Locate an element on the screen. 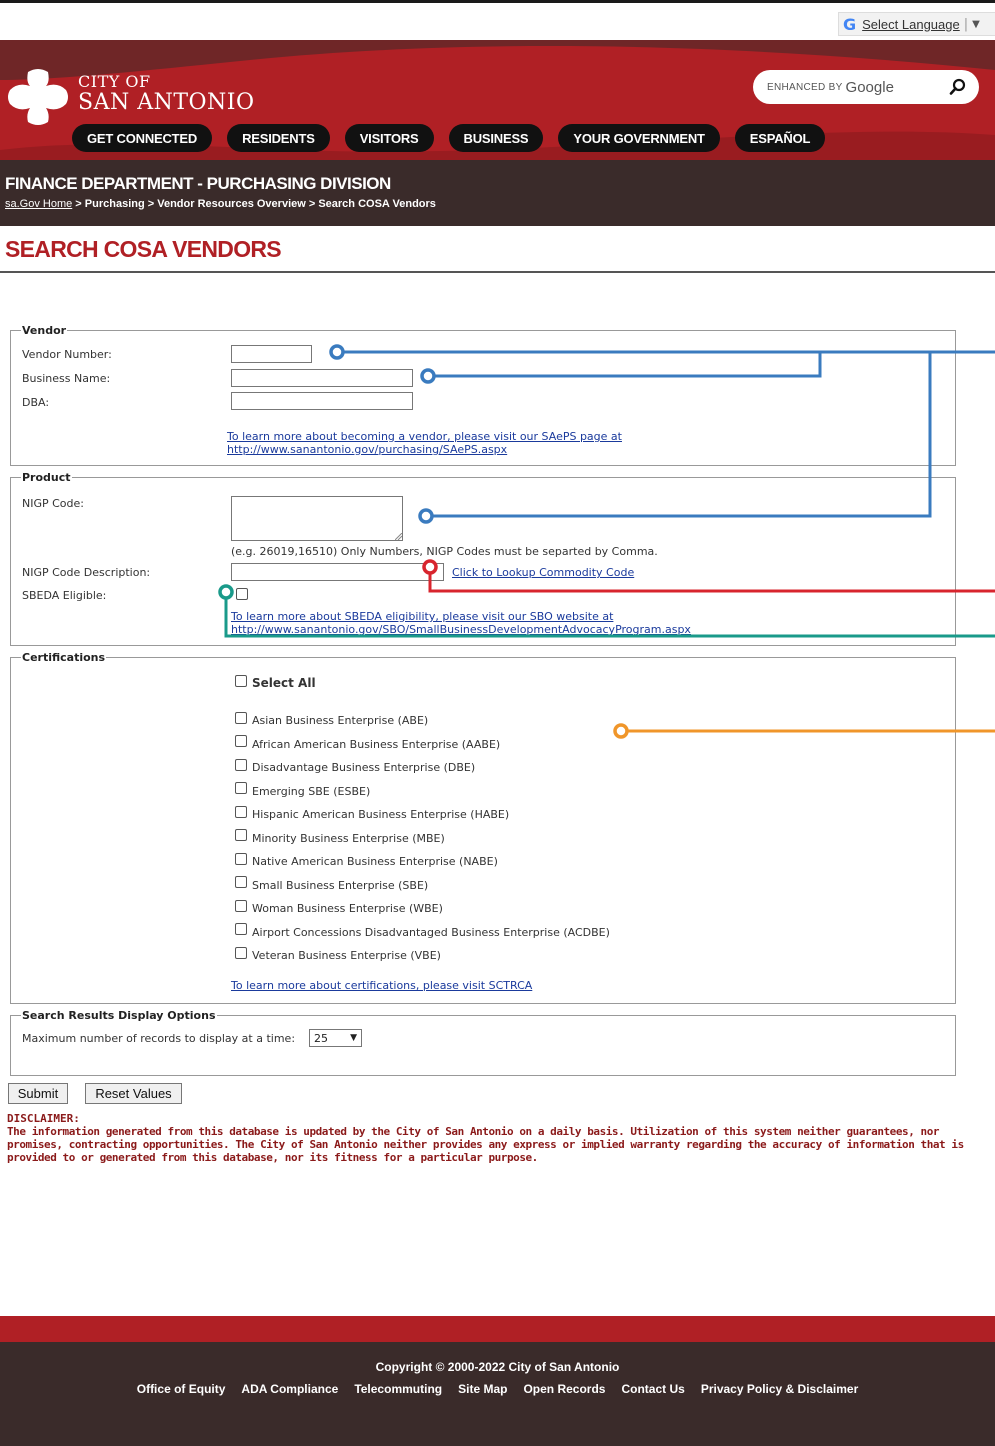 The width and height of the screenshot is (995, 1446). dba-input is located at coordinates (322, 401).